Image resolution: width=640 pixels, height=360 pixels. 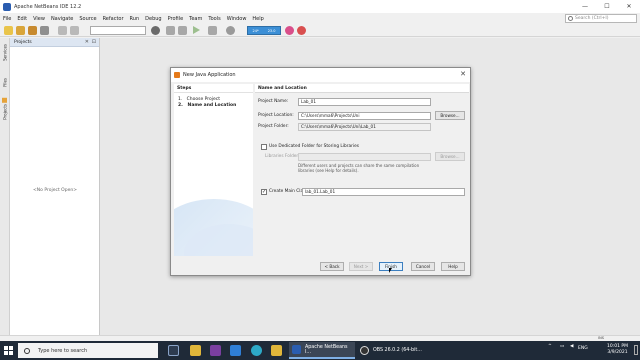 What do you see at coordinates (571, 346) in the screenshot?
I see `volume-icon: ◀` at bounding box center [571, 346].